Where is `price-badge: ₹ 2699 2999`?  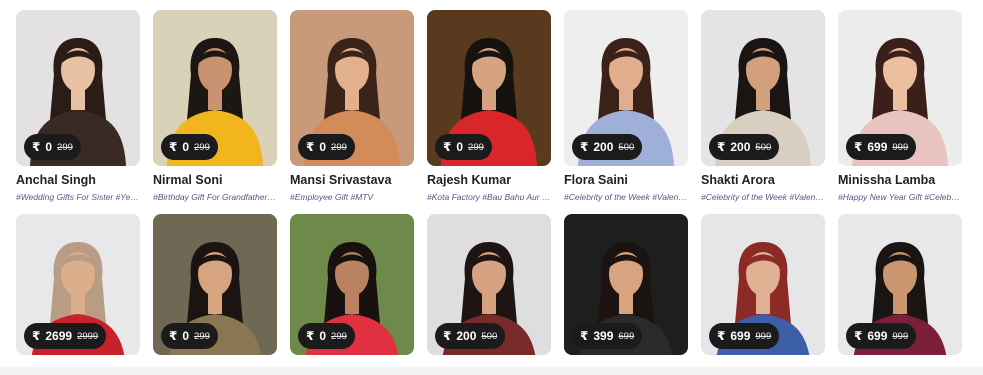
price-badge: ₹ 2699 2999 is located at coordinates (65, 336).